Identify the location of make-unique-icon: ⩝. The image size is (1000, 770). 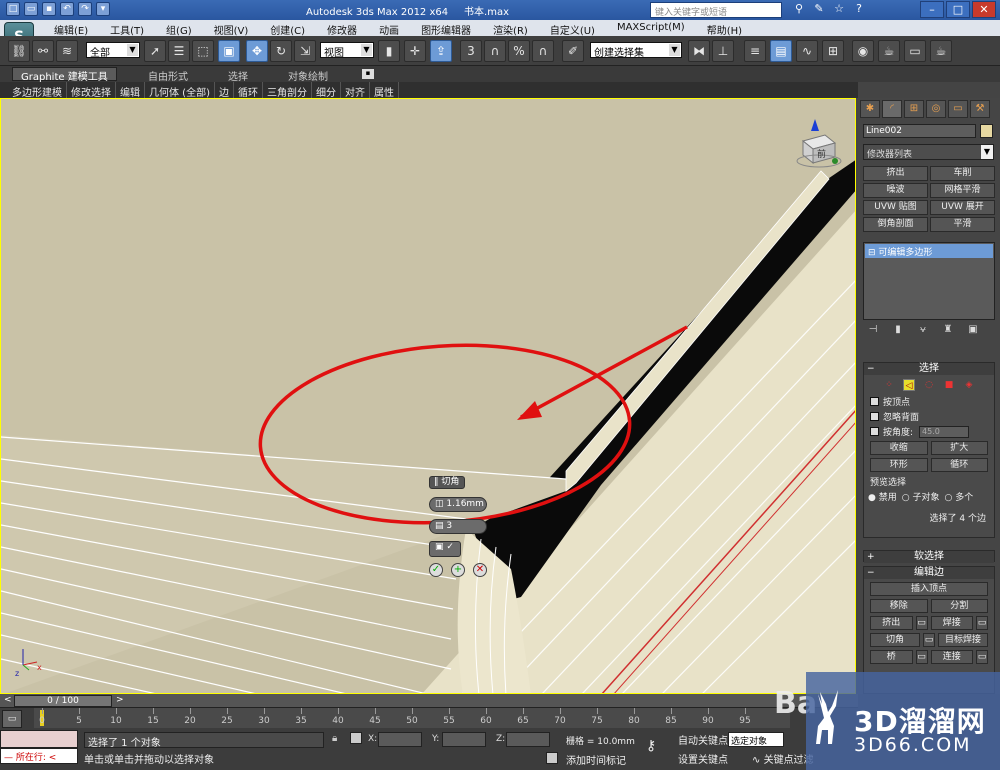
(923, 331).